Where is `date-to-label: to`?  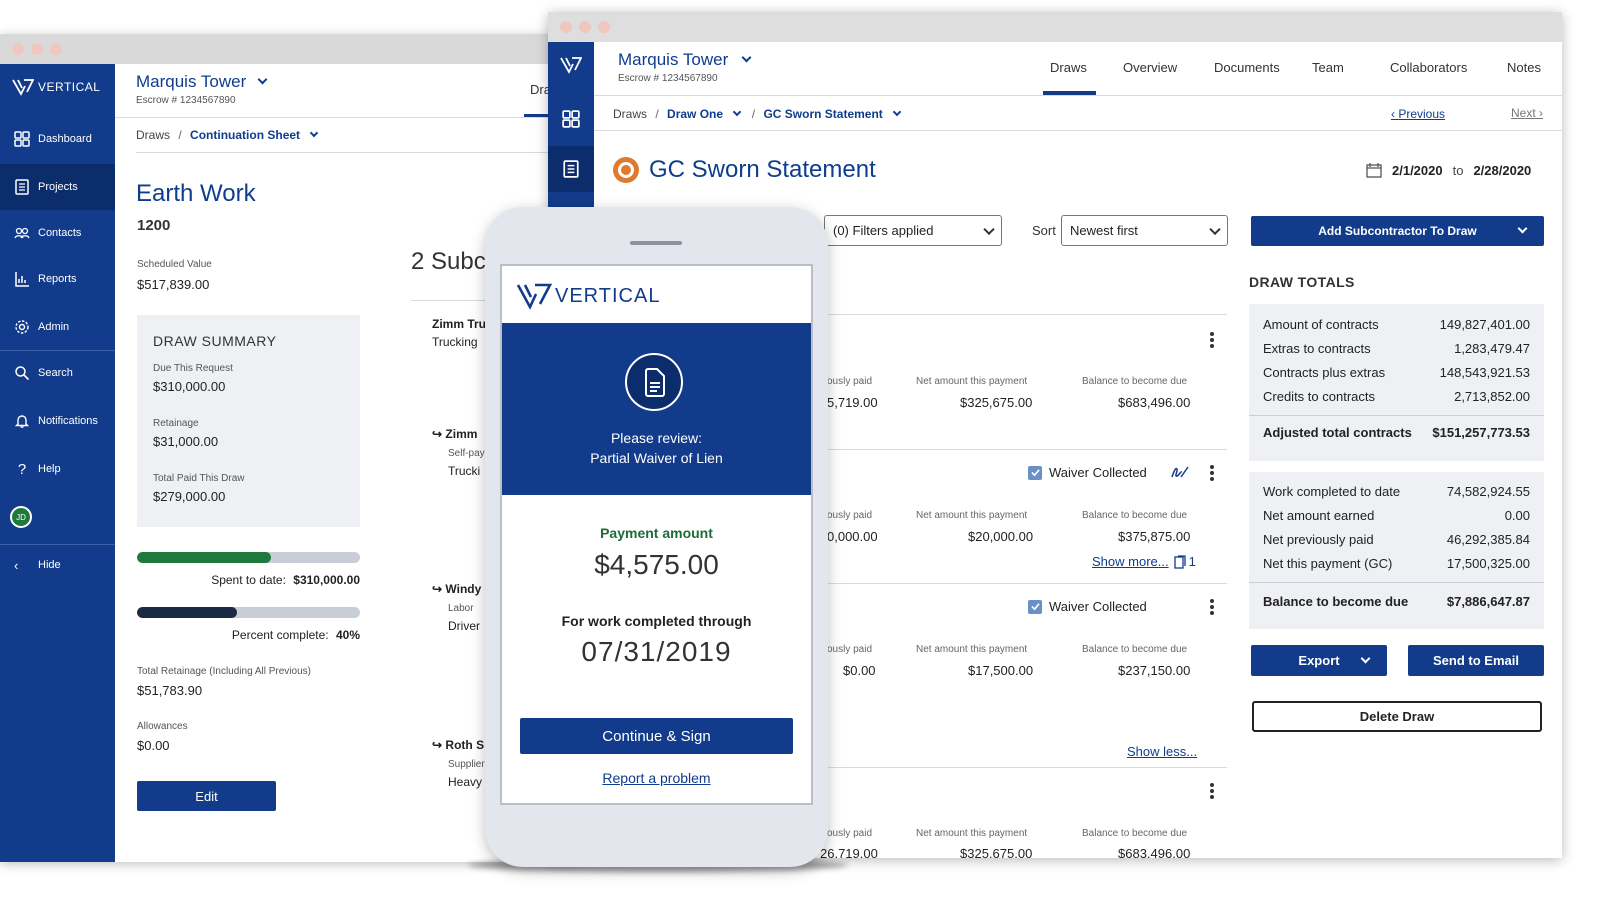
date-to-label: to is located at coordinates (1458, 170).